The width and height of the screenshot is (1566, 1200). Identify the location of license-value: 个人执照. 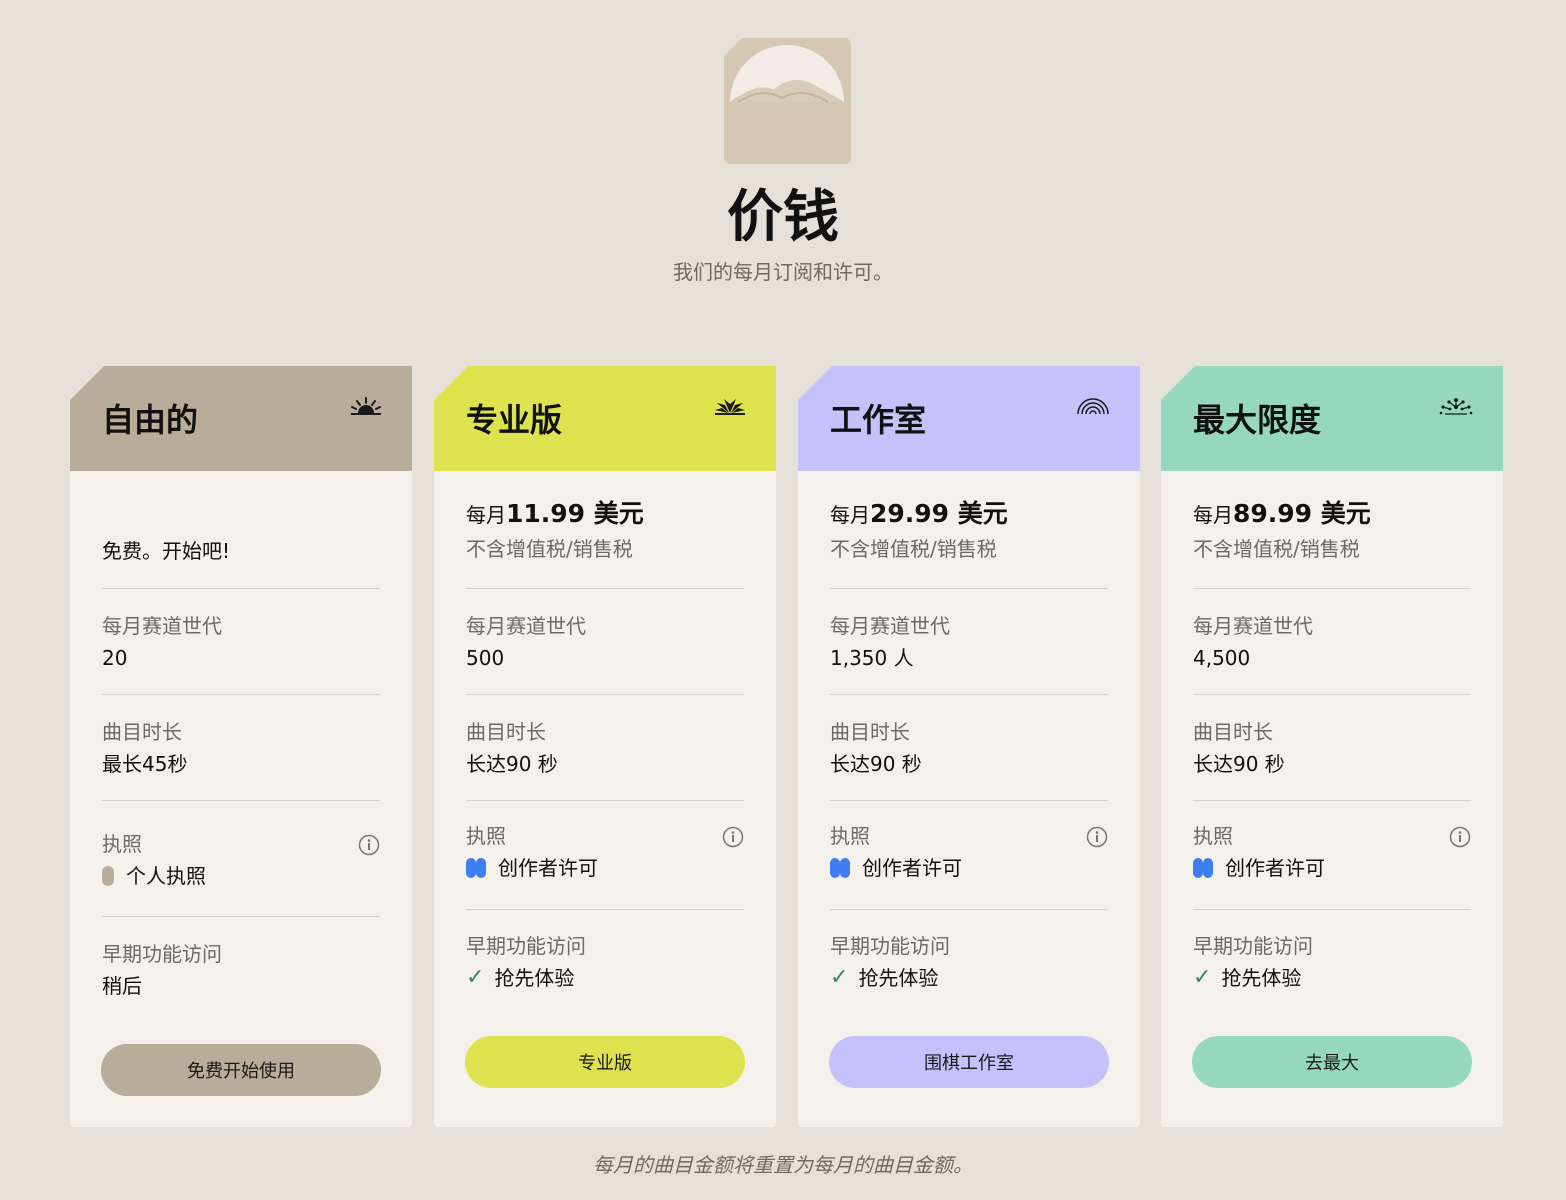
(241, 876).